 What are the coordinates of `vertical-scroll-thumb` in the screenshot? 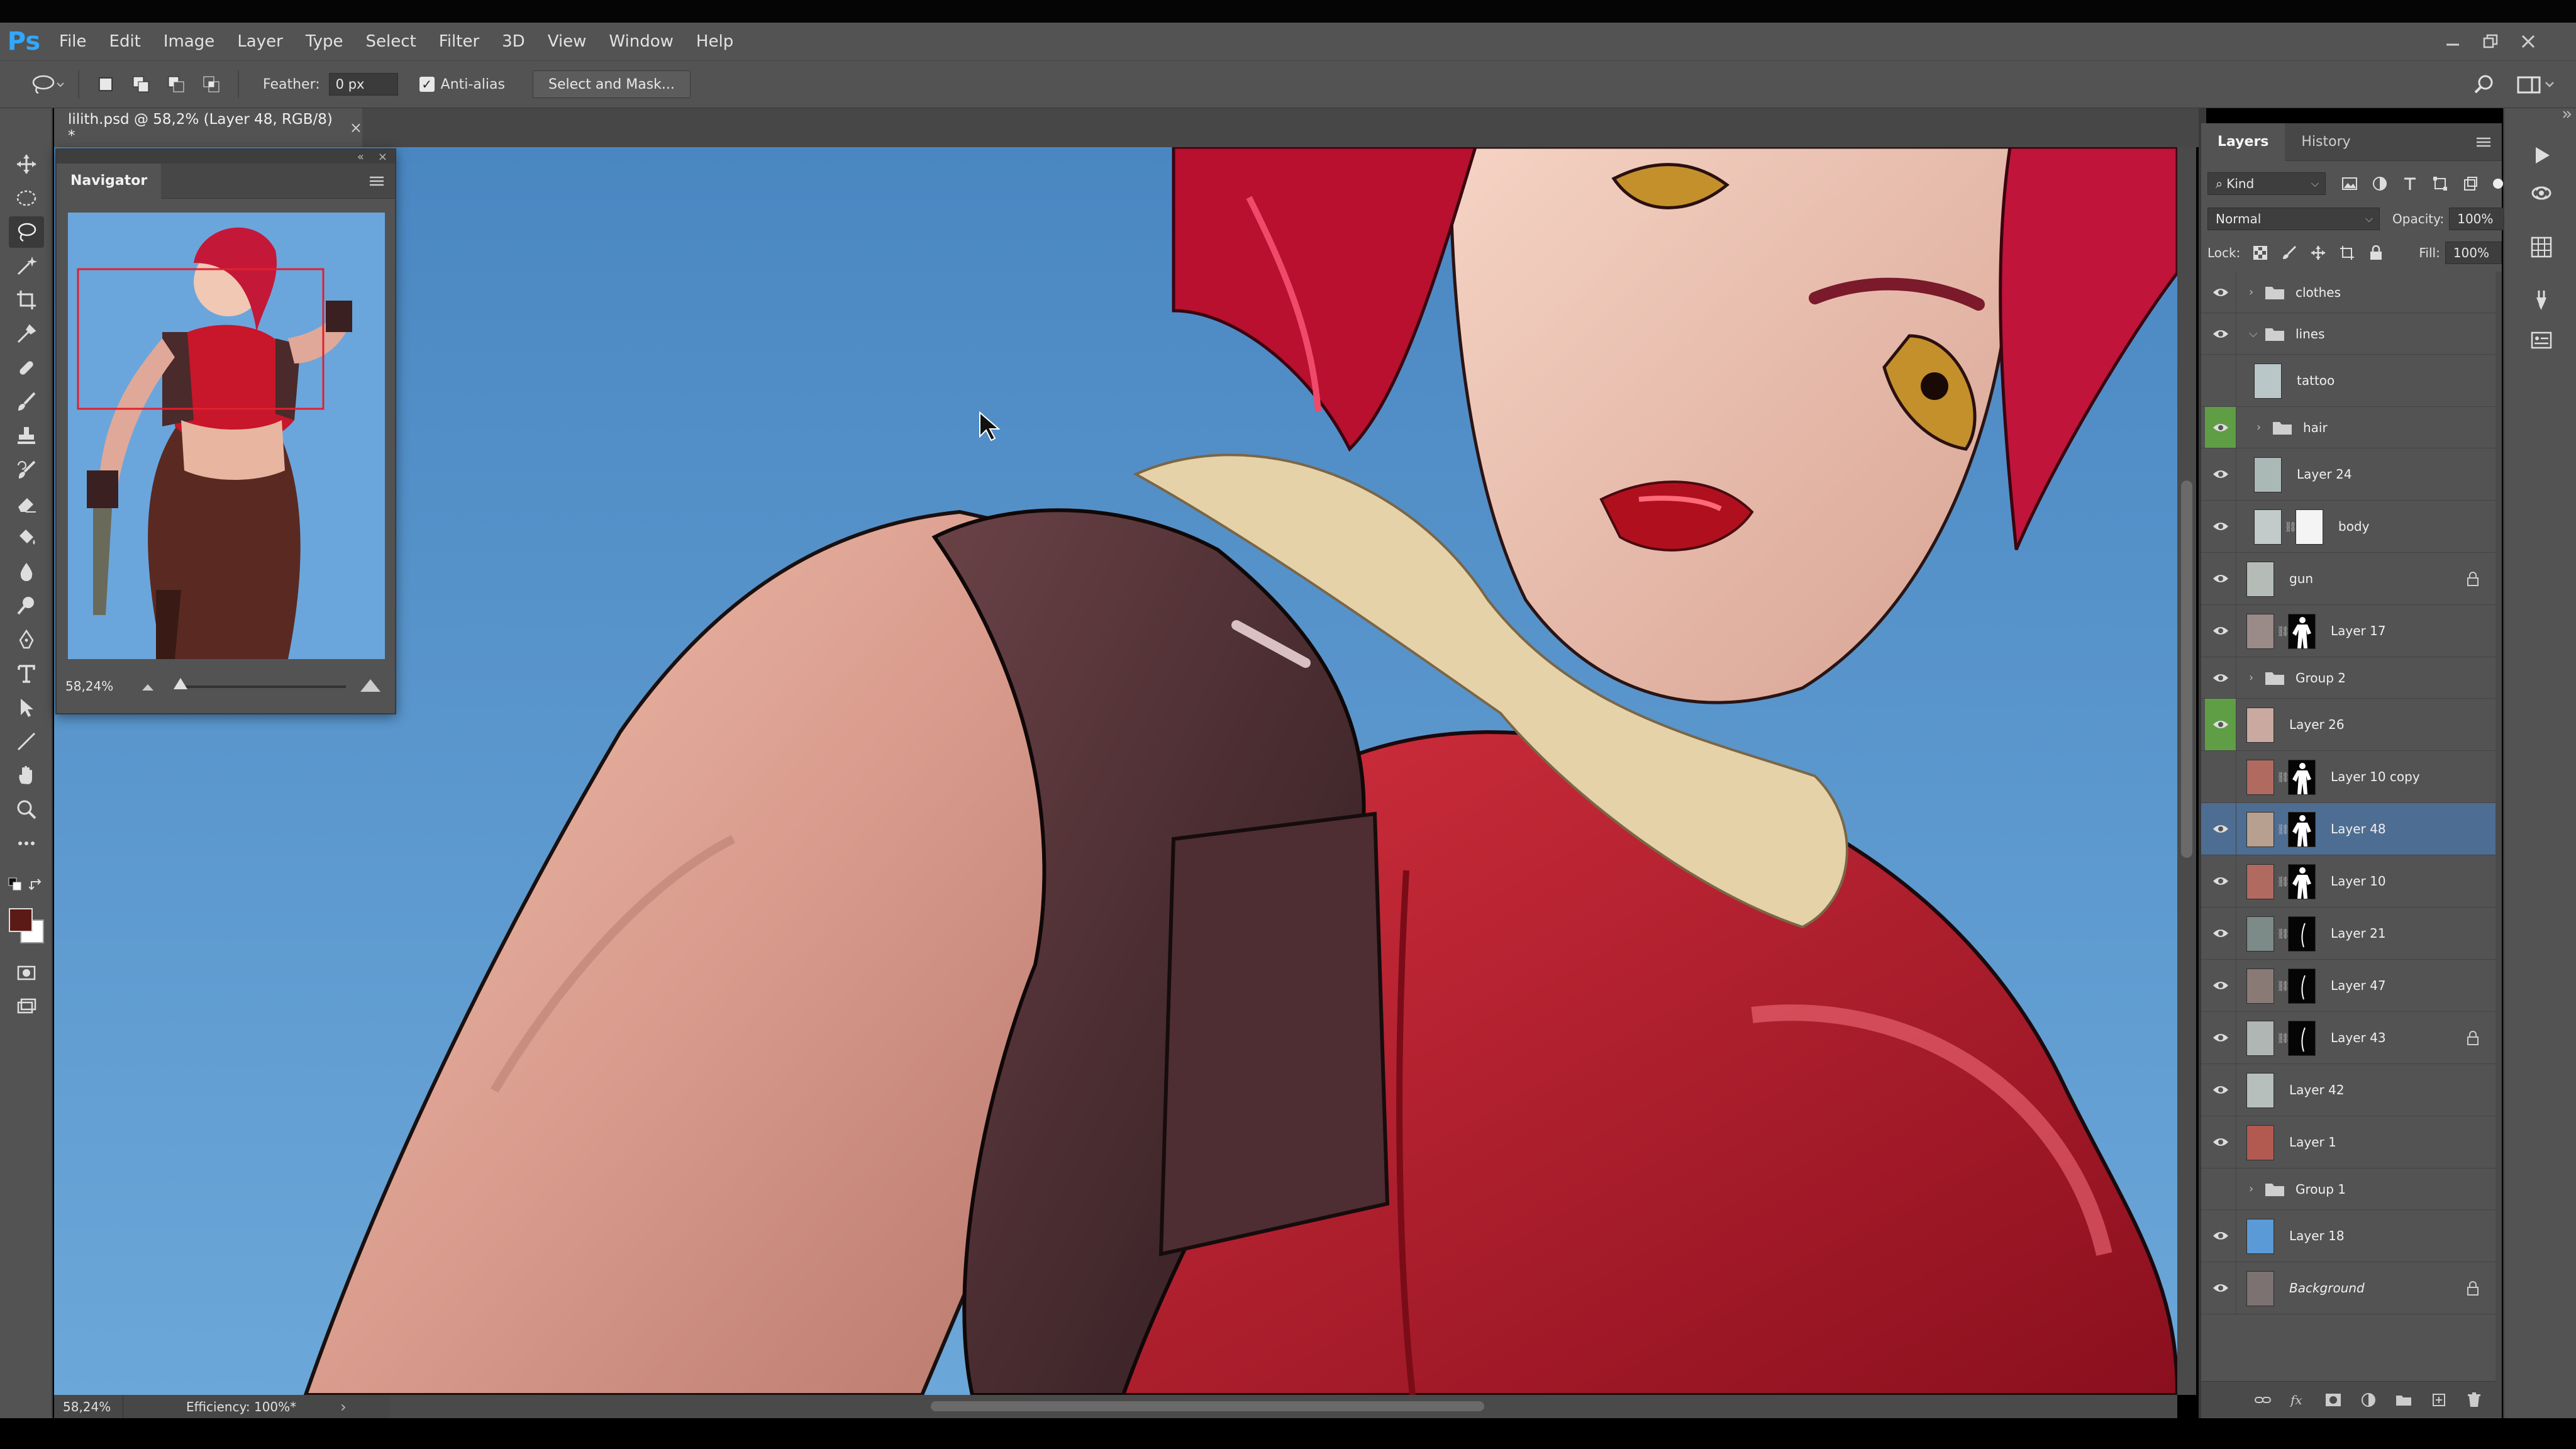 It's located at (2186, 669).